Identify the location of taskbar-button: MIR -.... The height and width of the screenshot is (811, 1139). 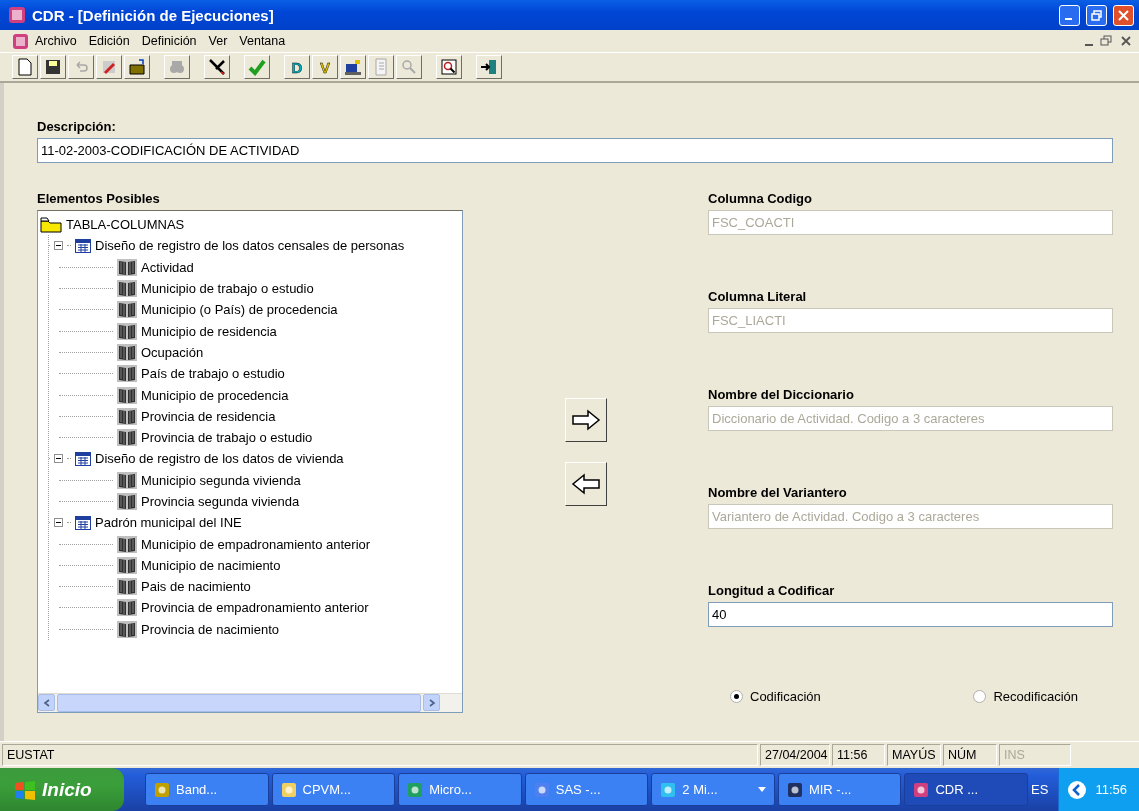
(839, 789).